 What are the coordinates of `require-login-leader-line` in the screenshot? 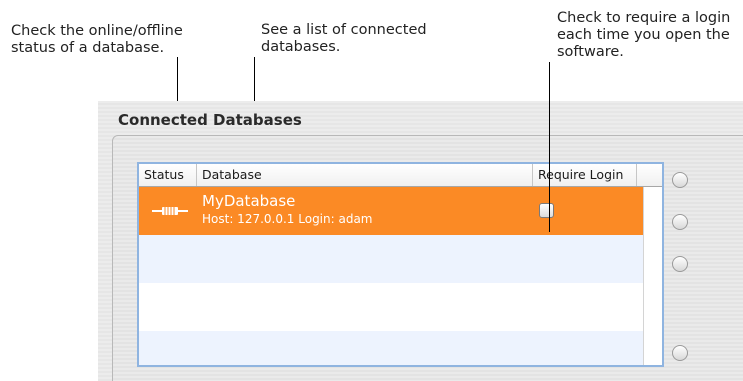 It's located at (549, 147).